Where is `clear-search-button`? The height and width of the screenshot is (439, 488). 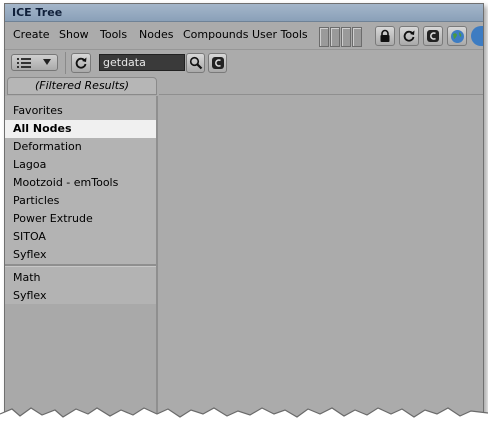
clear-search-button is located at coordinates (217, 63).